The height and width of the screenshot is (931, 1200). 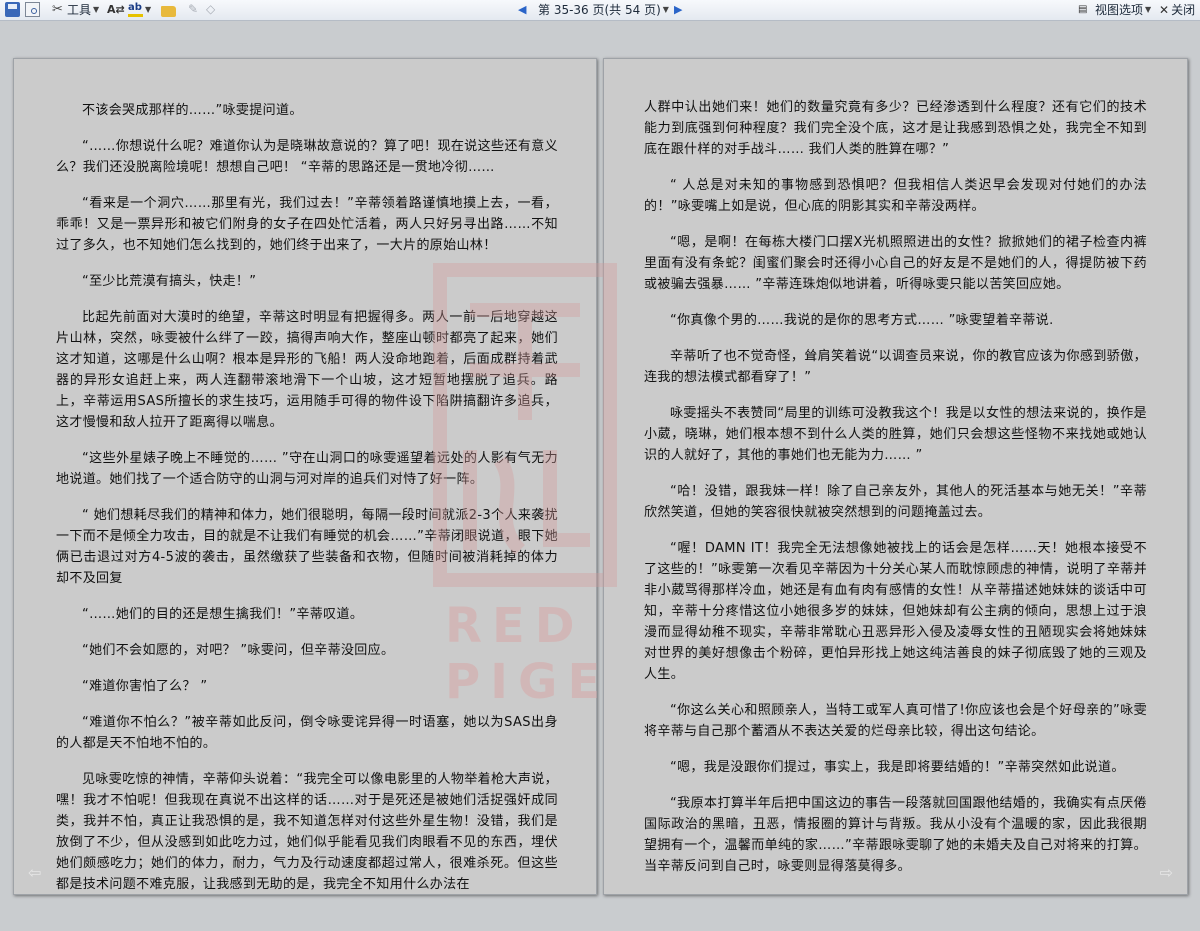 I want to click on paragraph: “你真像个男的……我说的是你的思考方式…… ”咏雯望着辛蒂说., so click(x=862, y=320).